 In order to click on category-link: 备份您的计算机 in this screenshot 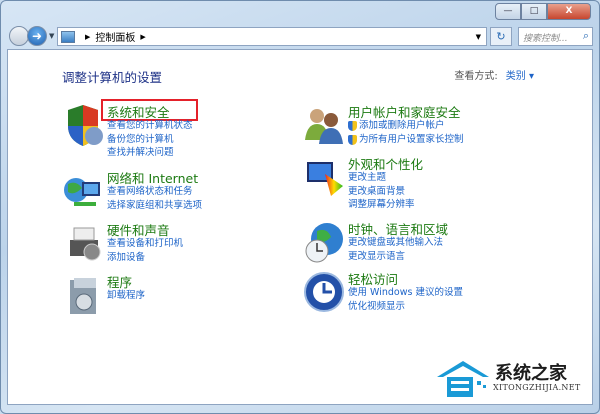, I will do `click(150, 140)`.